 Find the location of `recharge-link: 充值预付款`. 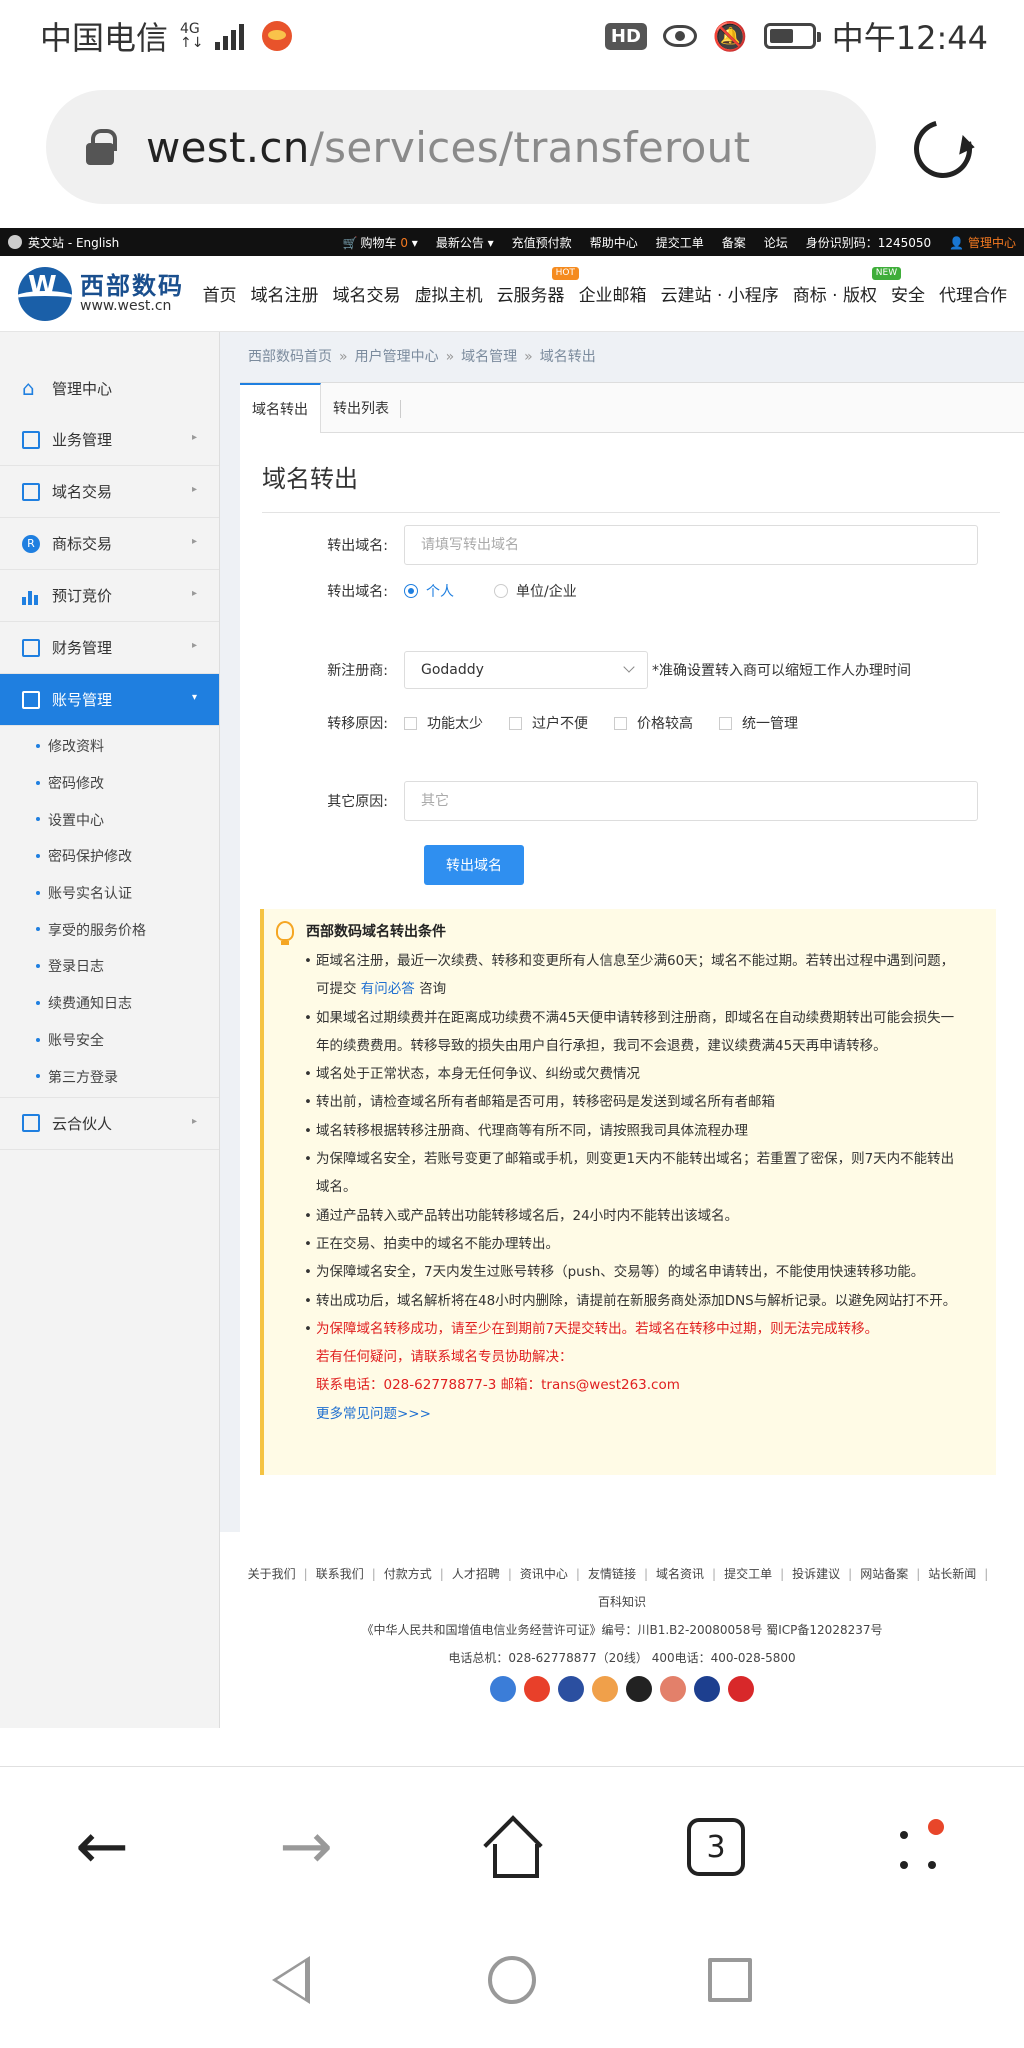

recharge-link: 充值预付款 is located at coordinates (542, 242).